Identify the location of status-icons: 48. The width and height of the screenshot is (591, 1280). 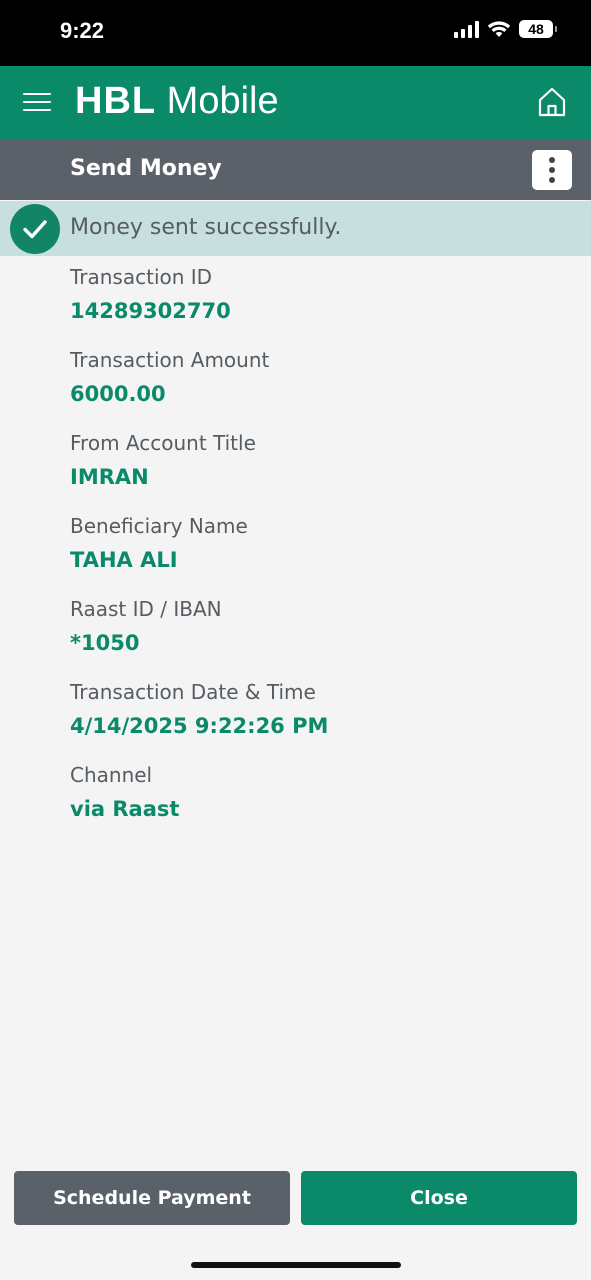
(505, 29).